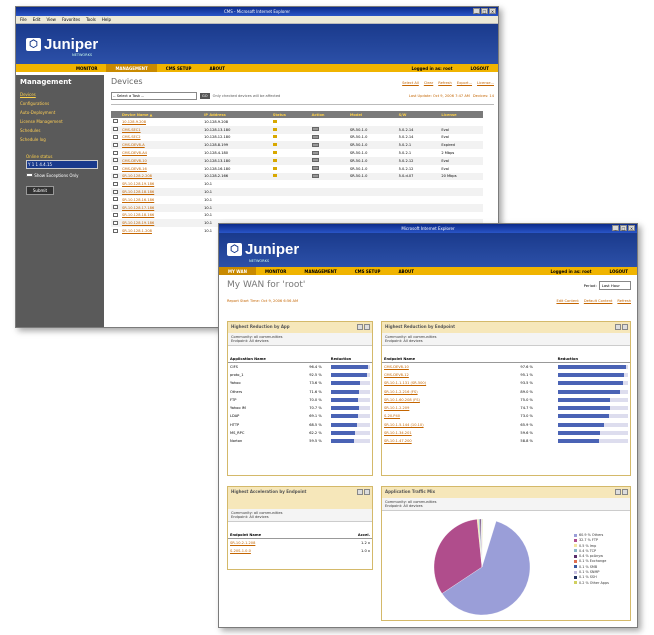 Image resolution: width=654 pixels, height=635 pixels. What do you see at coordinates (368, 271) in the screenshot?
I see `nav-cms-setup-2: CMS SETUP` at bounding box center [368, 271].